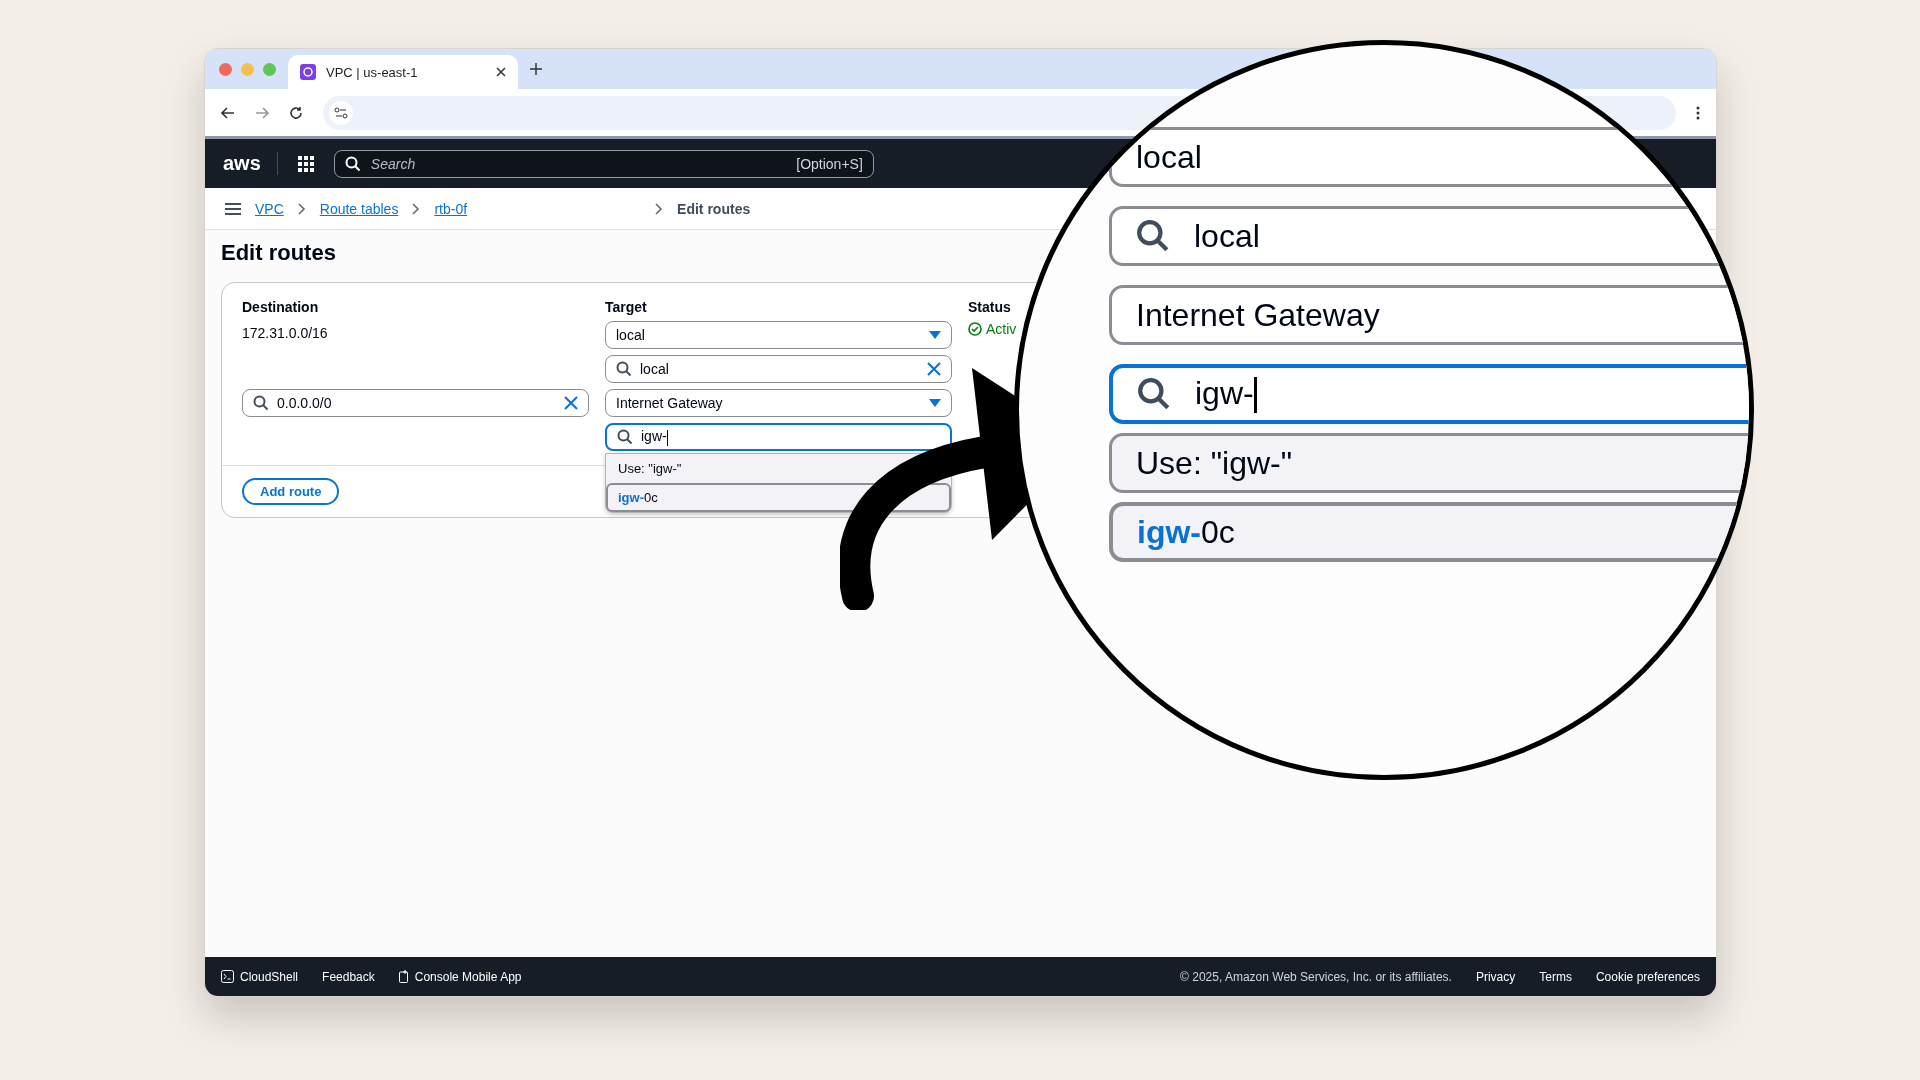 Image resolution: width=1920 pixels, height=1080 pixels. Describe the element at coordinates (403, 976) in the screenshot. I see `mobile-icon` at that location.